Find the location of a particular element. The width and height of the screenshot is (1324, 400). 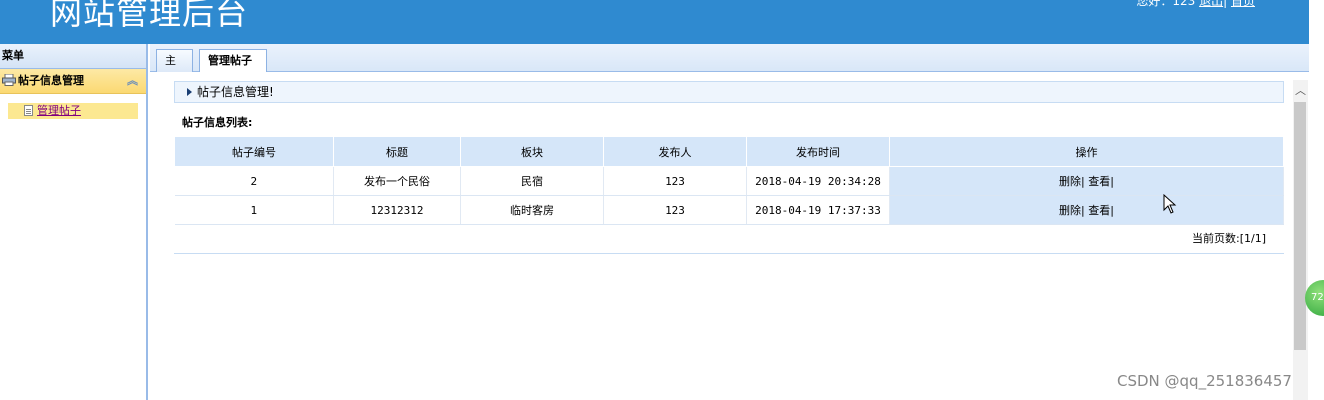

page-indicator: 当前页数:[1/1] is located at coordinates (1229, 238).